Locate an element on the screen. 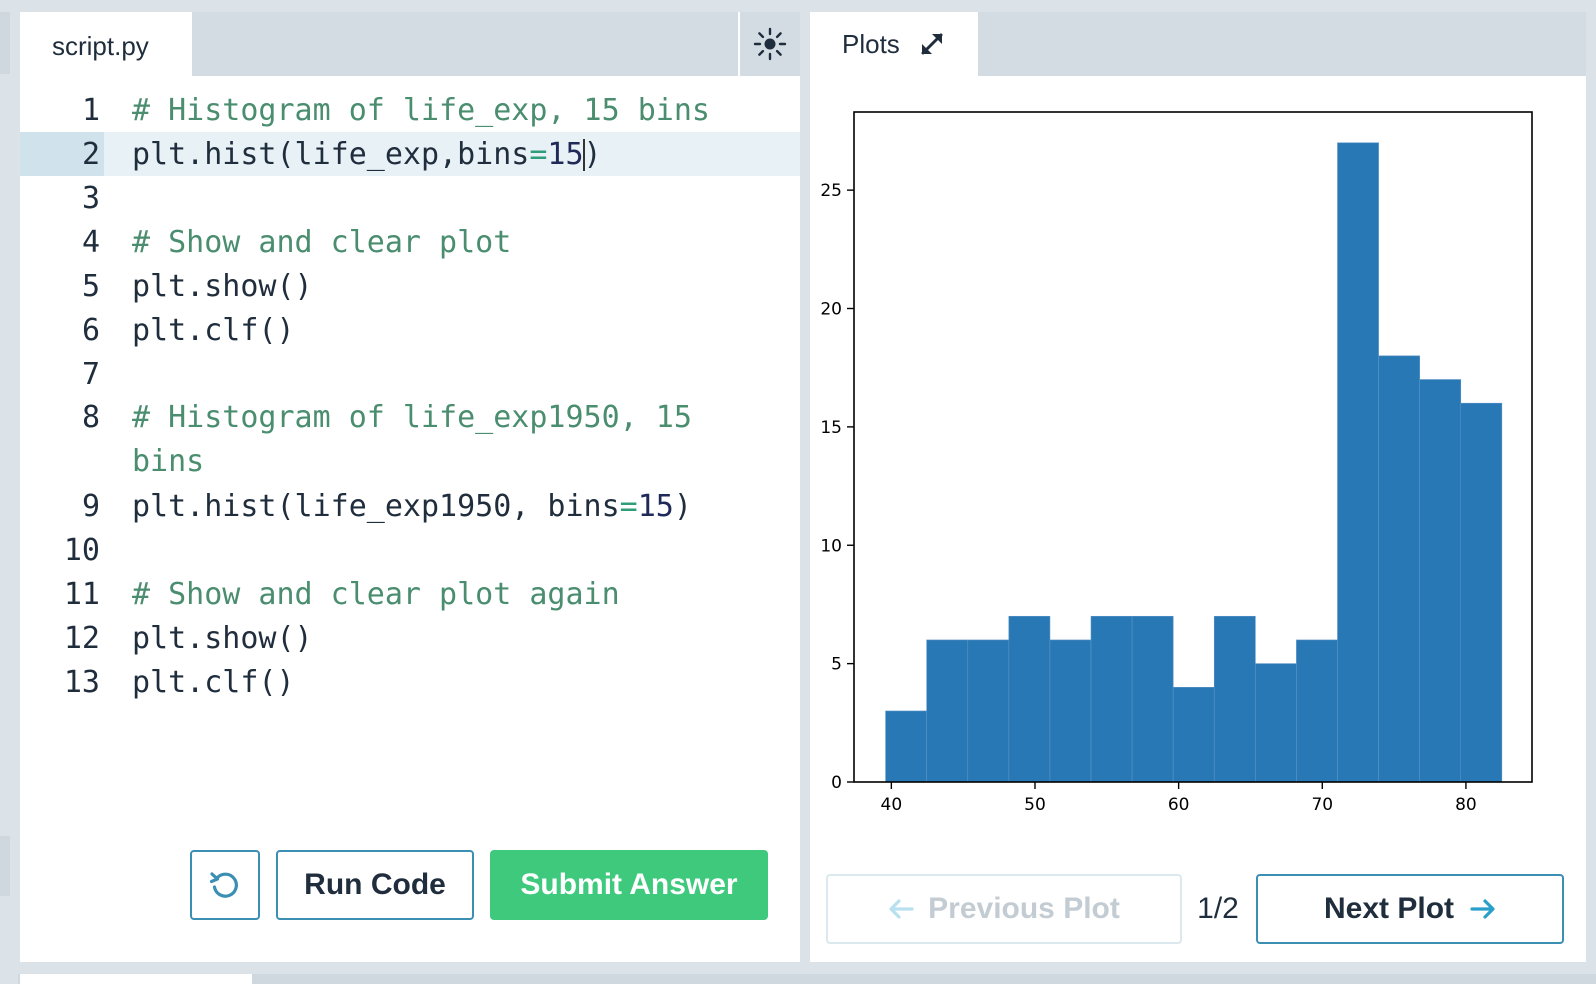 This screenshot has width=1596, height=984. code-line: 2 plt.hist(life_exp,bins=15) is located at coordinates (410, 154).